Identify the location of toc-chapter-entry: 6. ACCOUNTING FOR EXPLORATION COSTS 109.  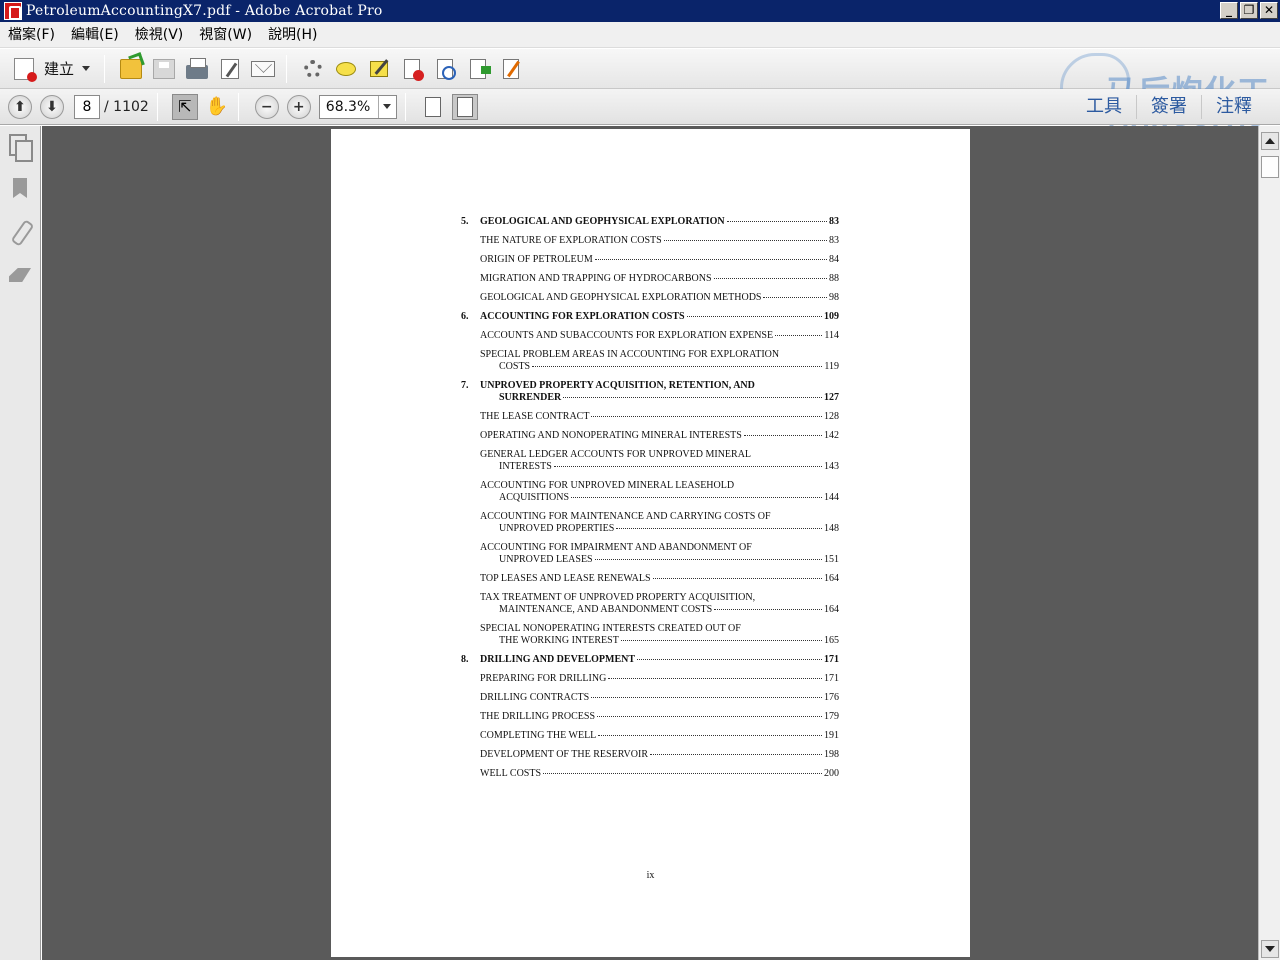
(650, 317).